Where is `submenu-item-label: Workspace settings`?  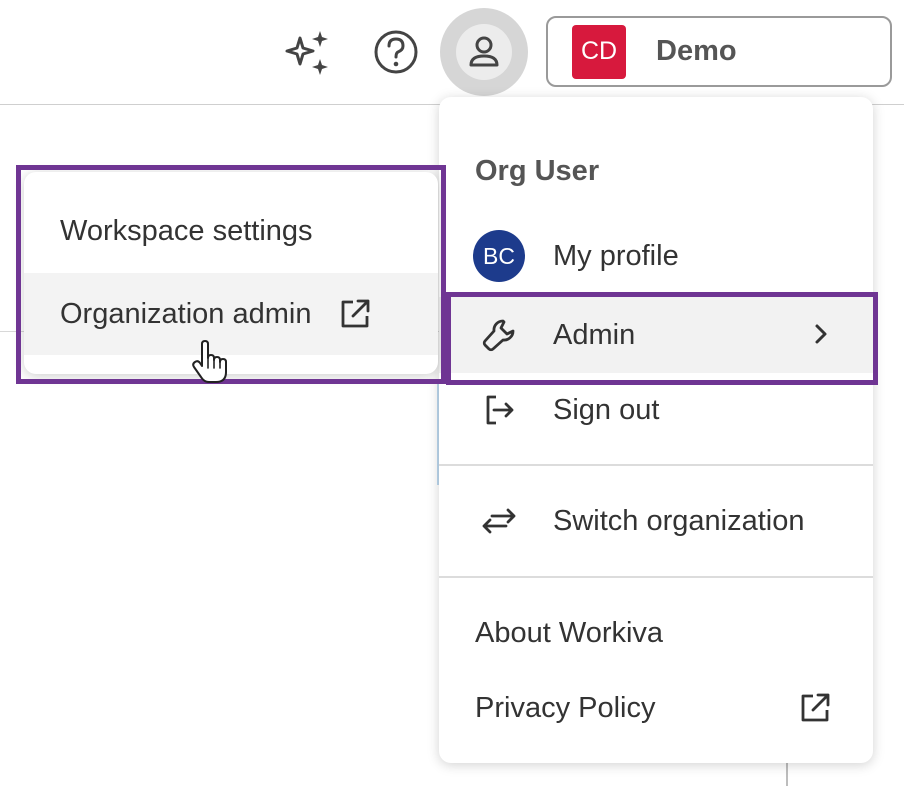 submenu-item-label: Workspace settings is located at coordinates (186, 230).